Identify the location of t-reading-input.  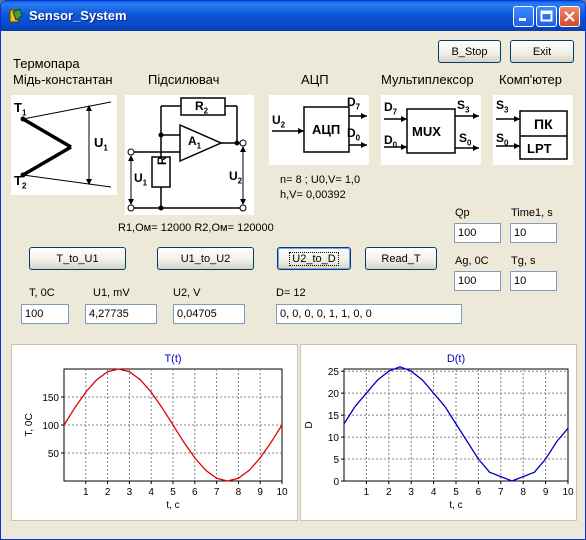
(45, 314).